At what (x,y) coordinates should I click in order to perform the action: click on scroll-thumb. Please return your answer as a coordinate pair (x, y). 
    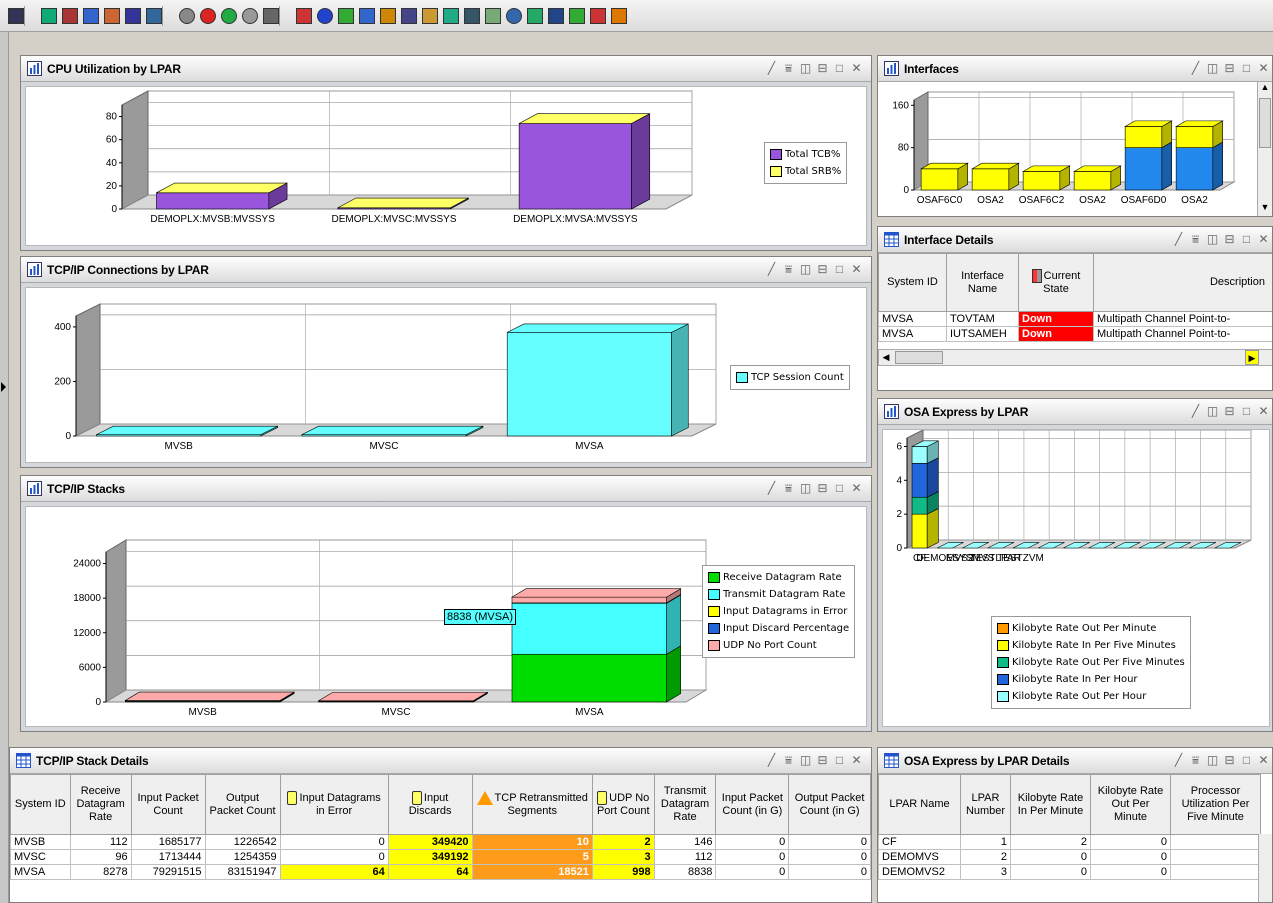
    Looking at the image, I should click on (919, 357).